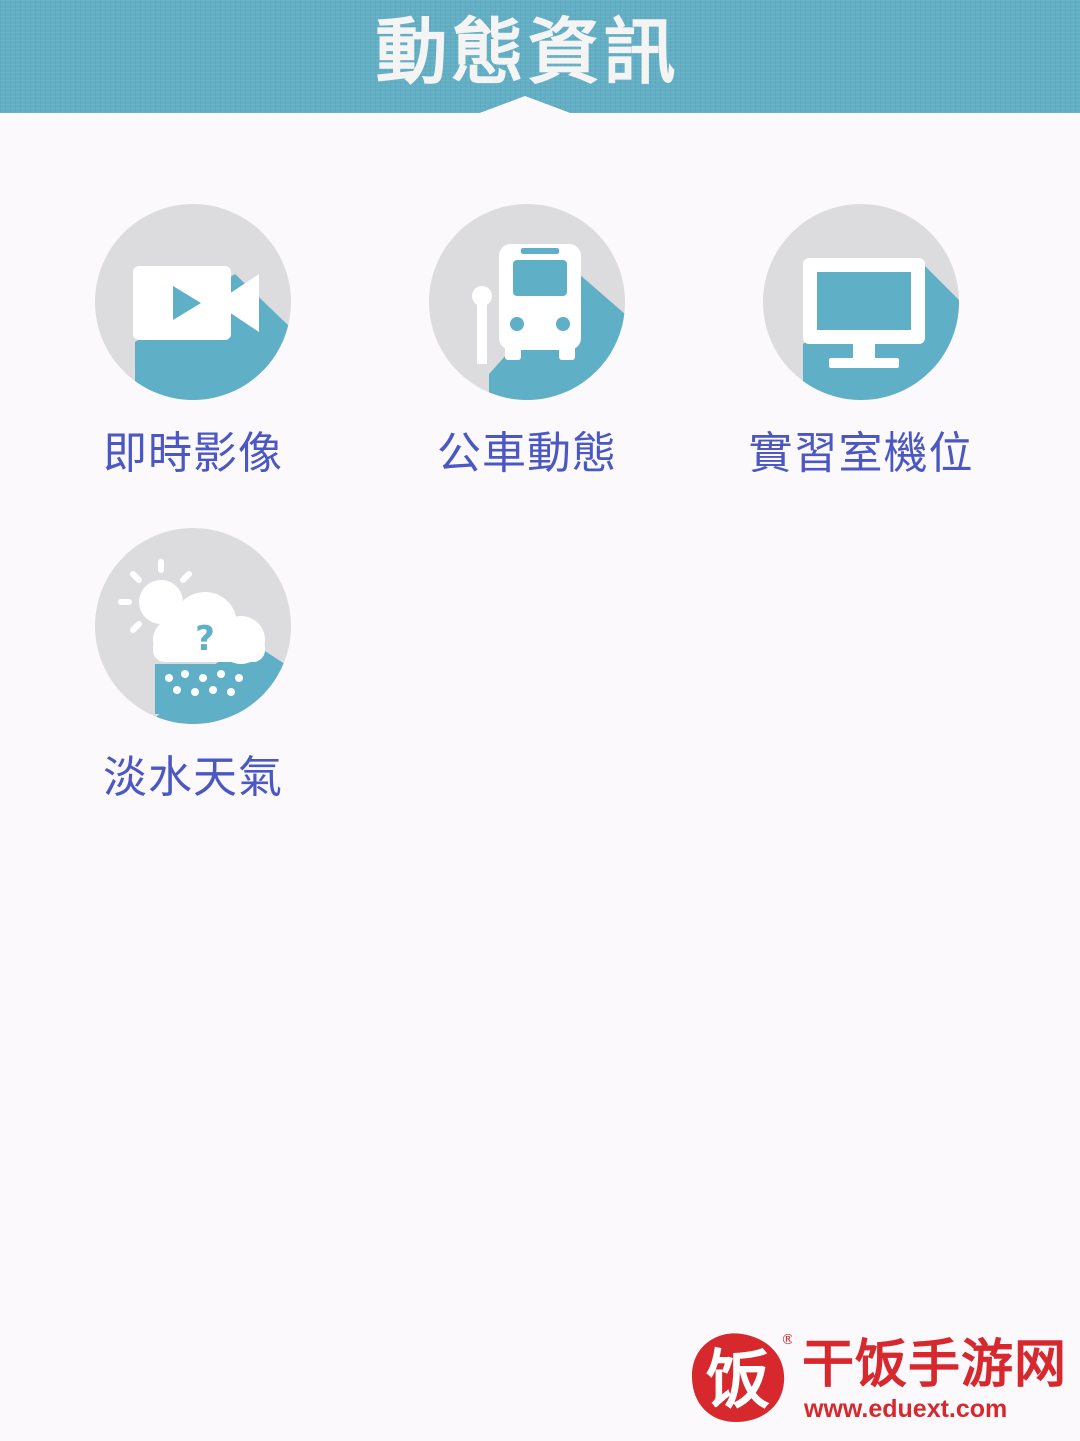 Image resolution: width=1080 pixels, height=1441 pixels. Describe the element at coordinates (906, 1409) in the screenshot. I see `watermark-url: www.eduext.com` at that location.